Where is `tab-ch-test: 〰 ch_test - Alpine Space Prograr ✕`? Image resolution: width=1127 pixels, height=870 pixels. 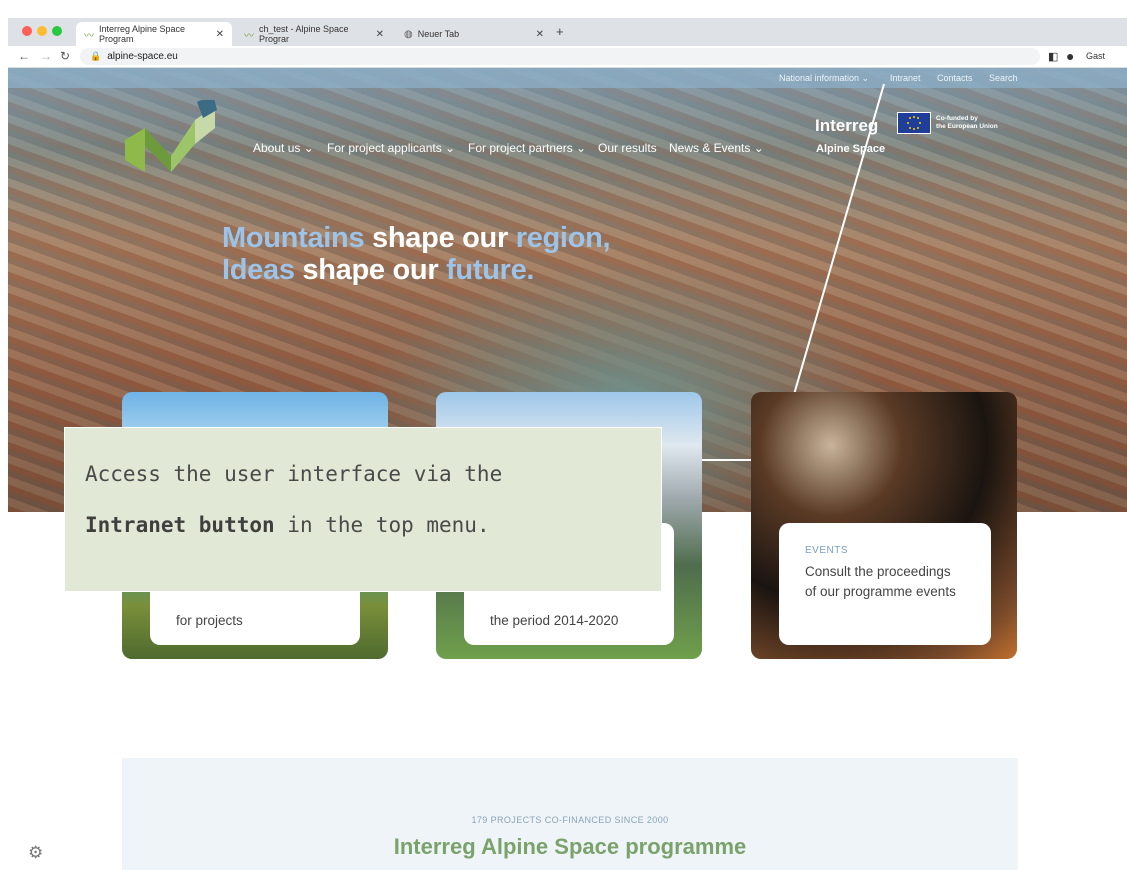 tab-ch-test: 〰 ch_test - Alpine Space Prograr ✕ is located at coordinates (314, 34).